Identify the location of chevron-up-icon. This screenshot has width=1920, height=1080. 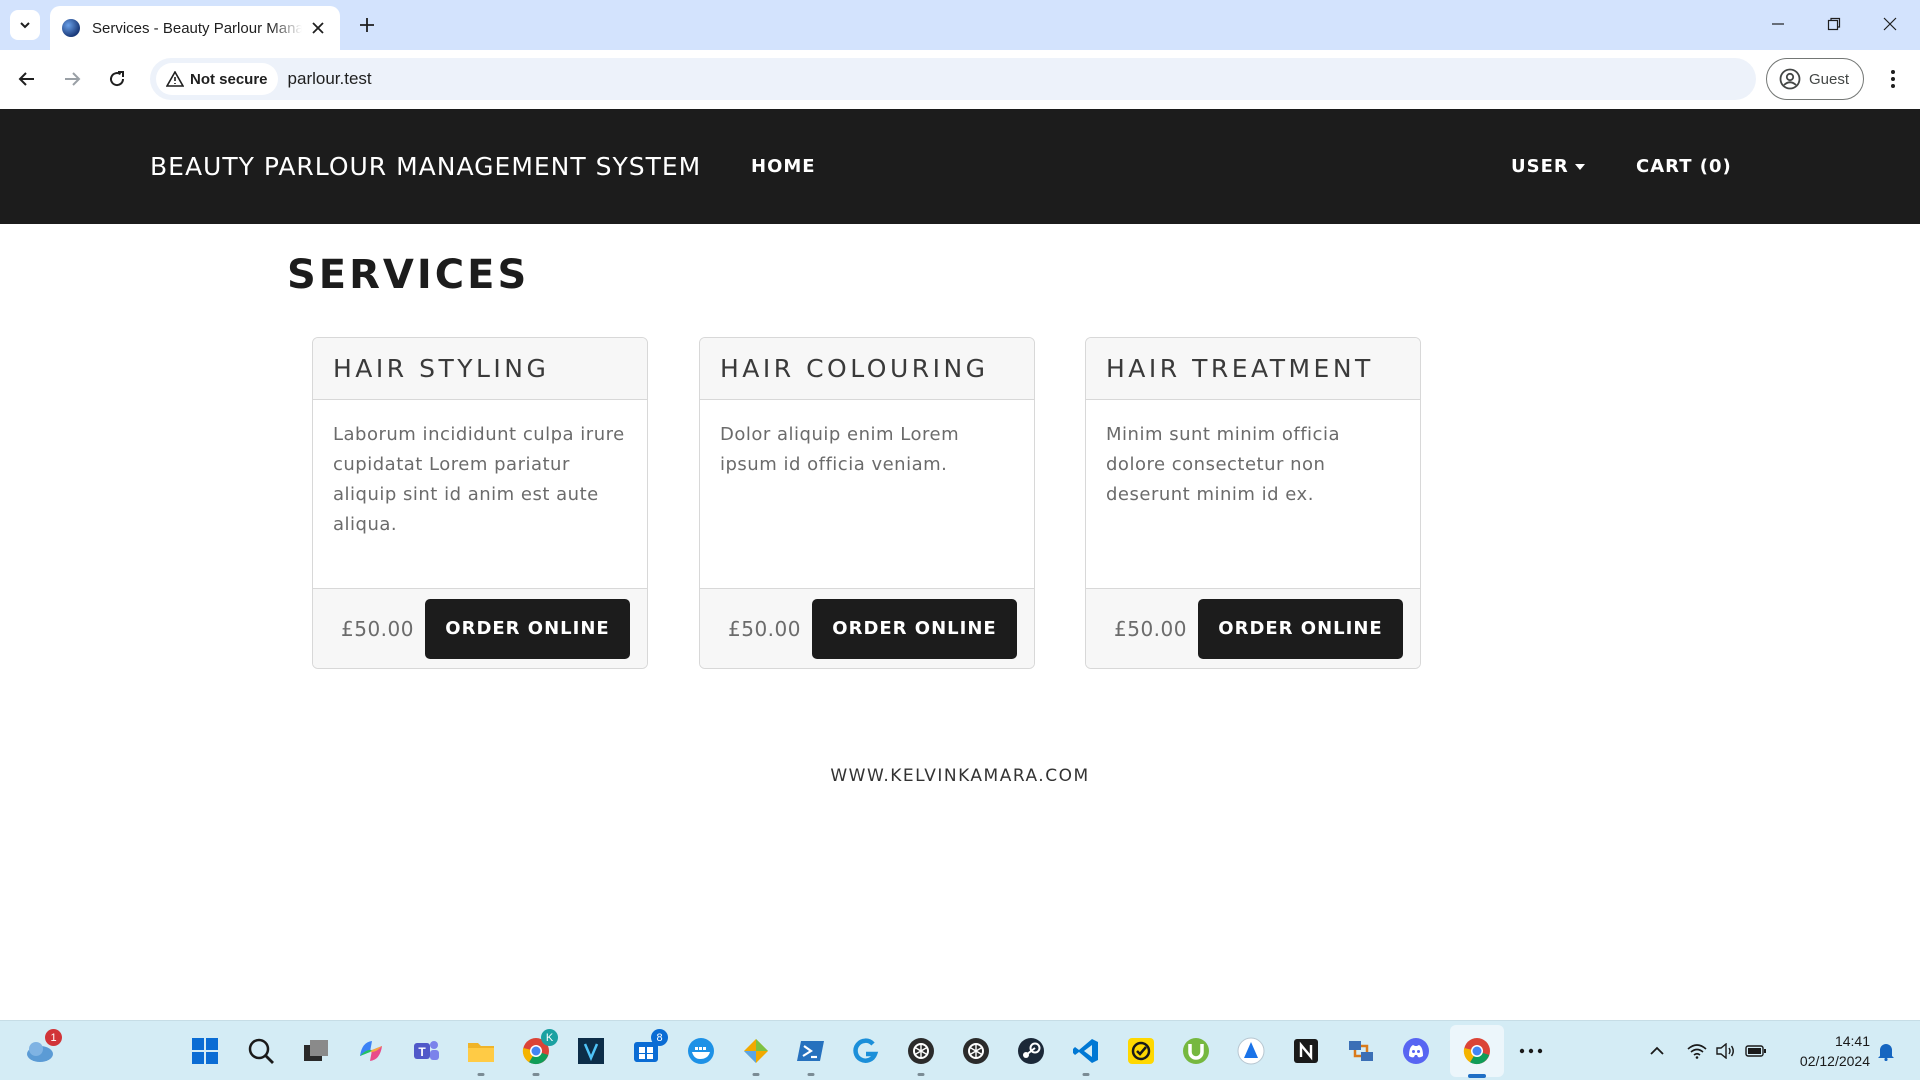
(1657, 1050).